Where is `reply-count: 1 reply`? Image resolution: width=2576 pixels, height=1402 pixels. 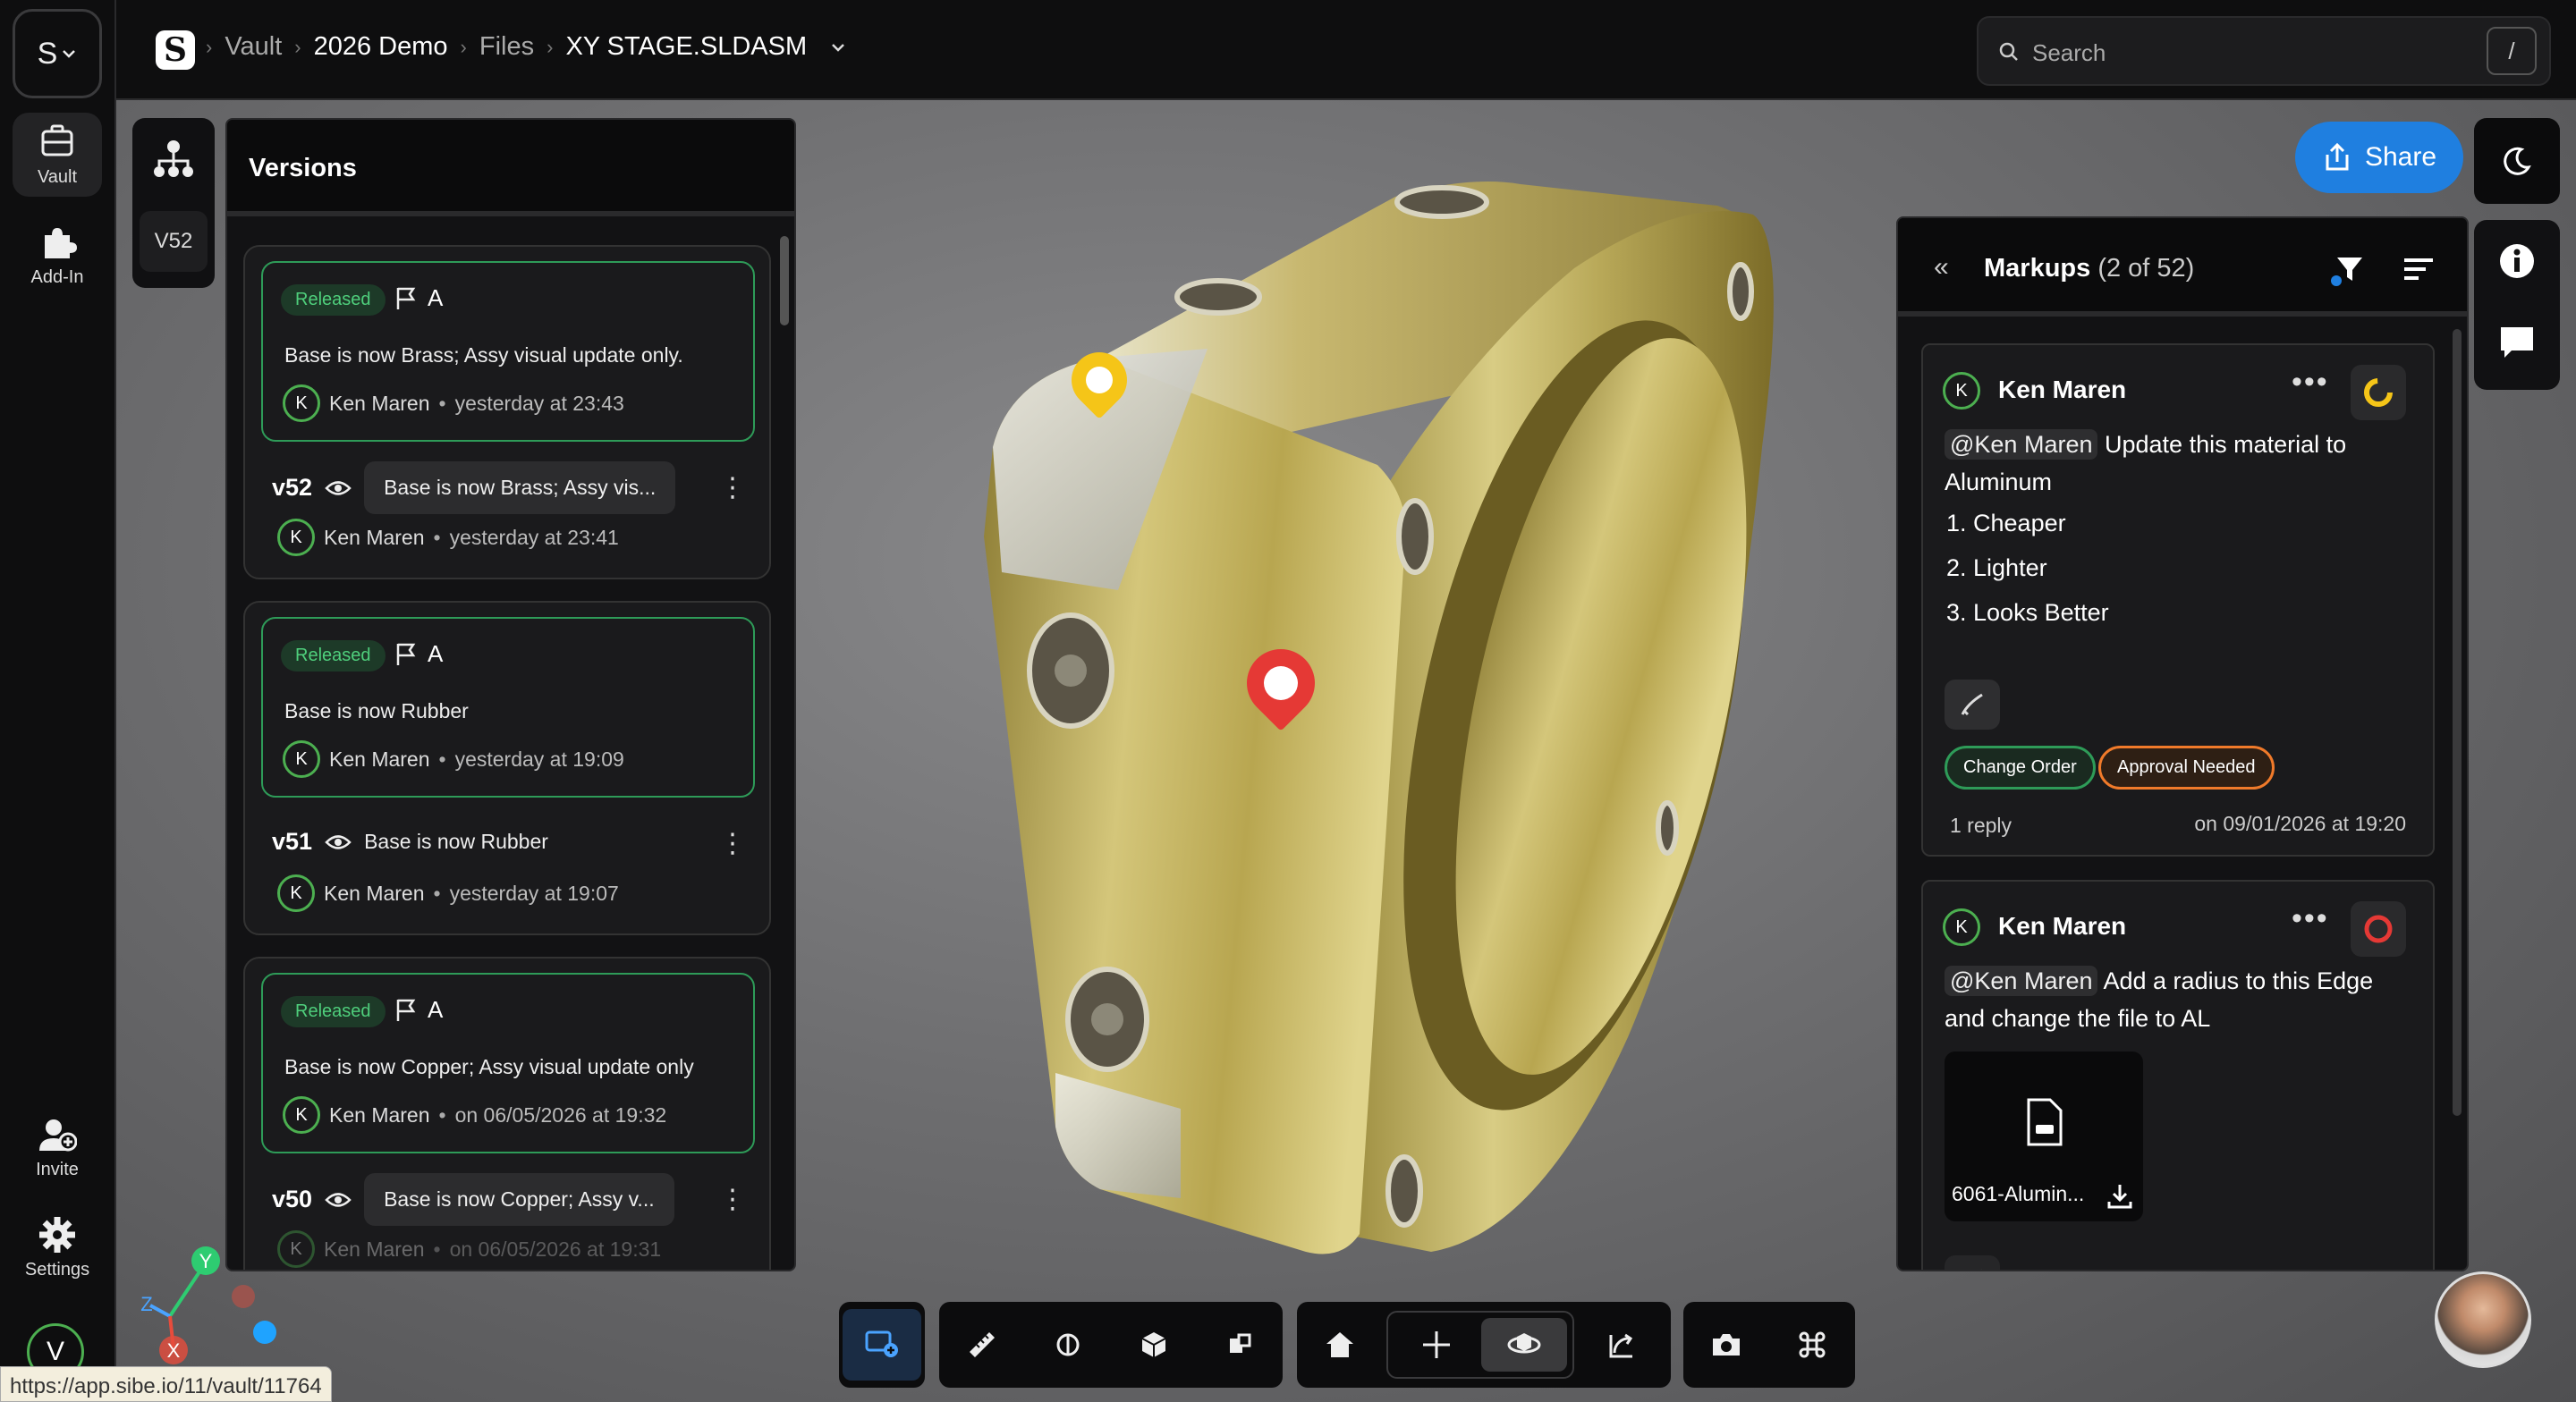
reply-count: 1 reply is located at coordinates (1981, 826).